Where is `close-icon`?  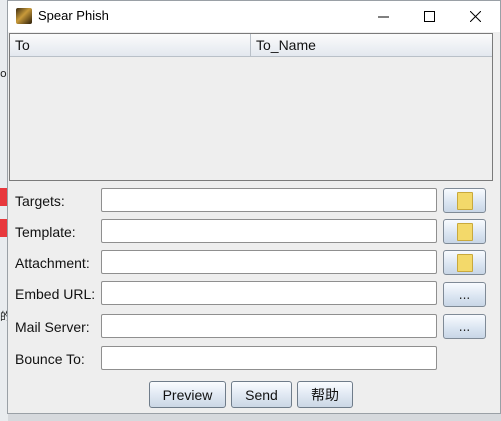 close-icon is located at coordinates (475, 16).